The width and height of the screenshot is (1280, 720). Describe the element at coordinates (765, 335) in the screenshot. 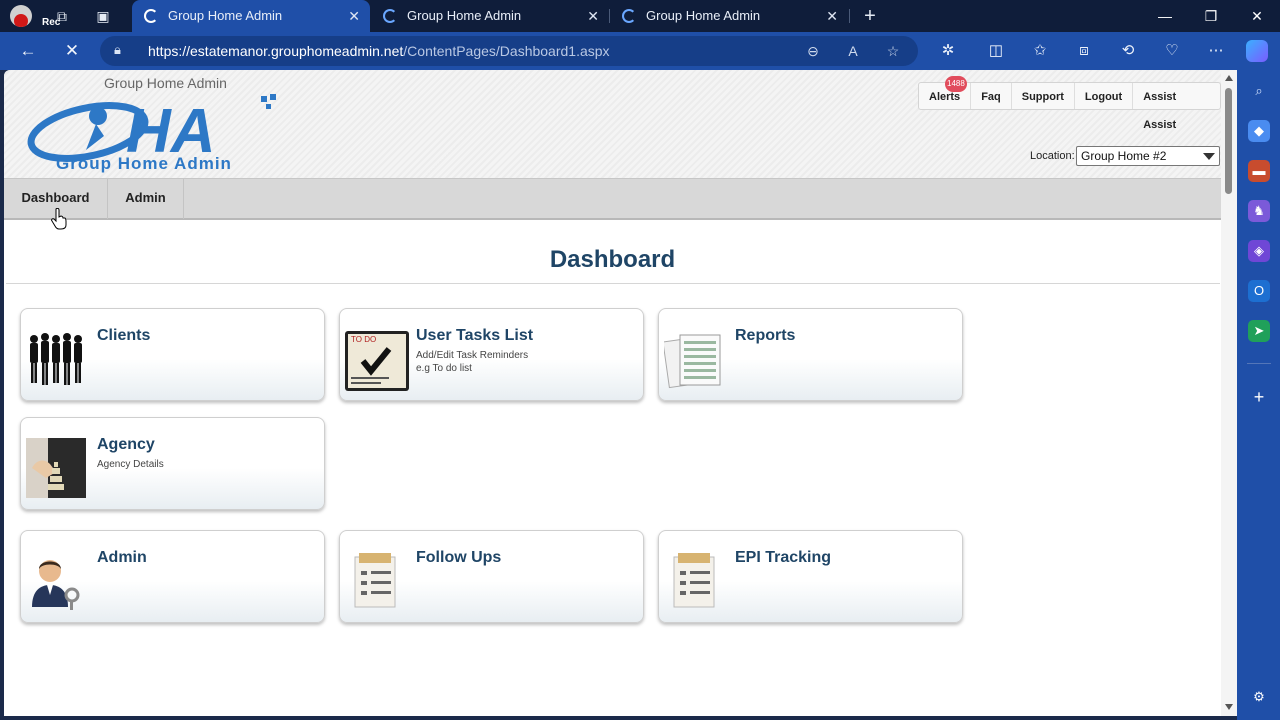

I see `card-title: Reports` at that location.